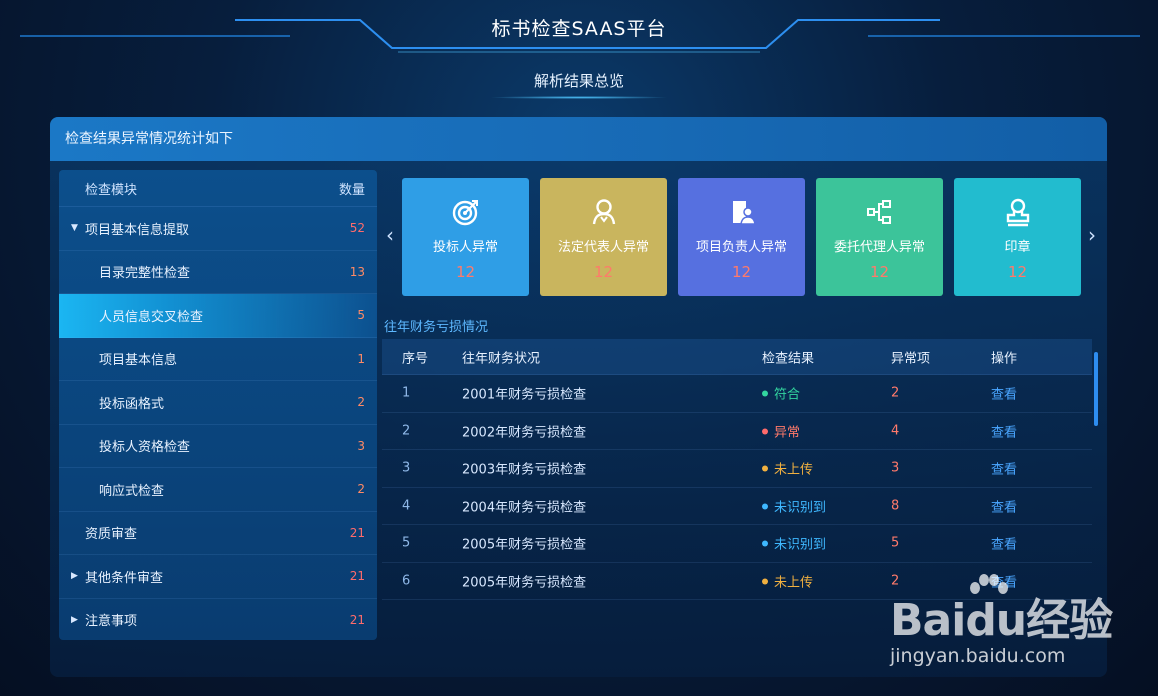 Image resolution: width=1158 pixels, height=696 pixels. What do you see at coordinates (788, 358) in the screenshot?
I see `column-header: 检查结果` at bounding box center [788, 358].